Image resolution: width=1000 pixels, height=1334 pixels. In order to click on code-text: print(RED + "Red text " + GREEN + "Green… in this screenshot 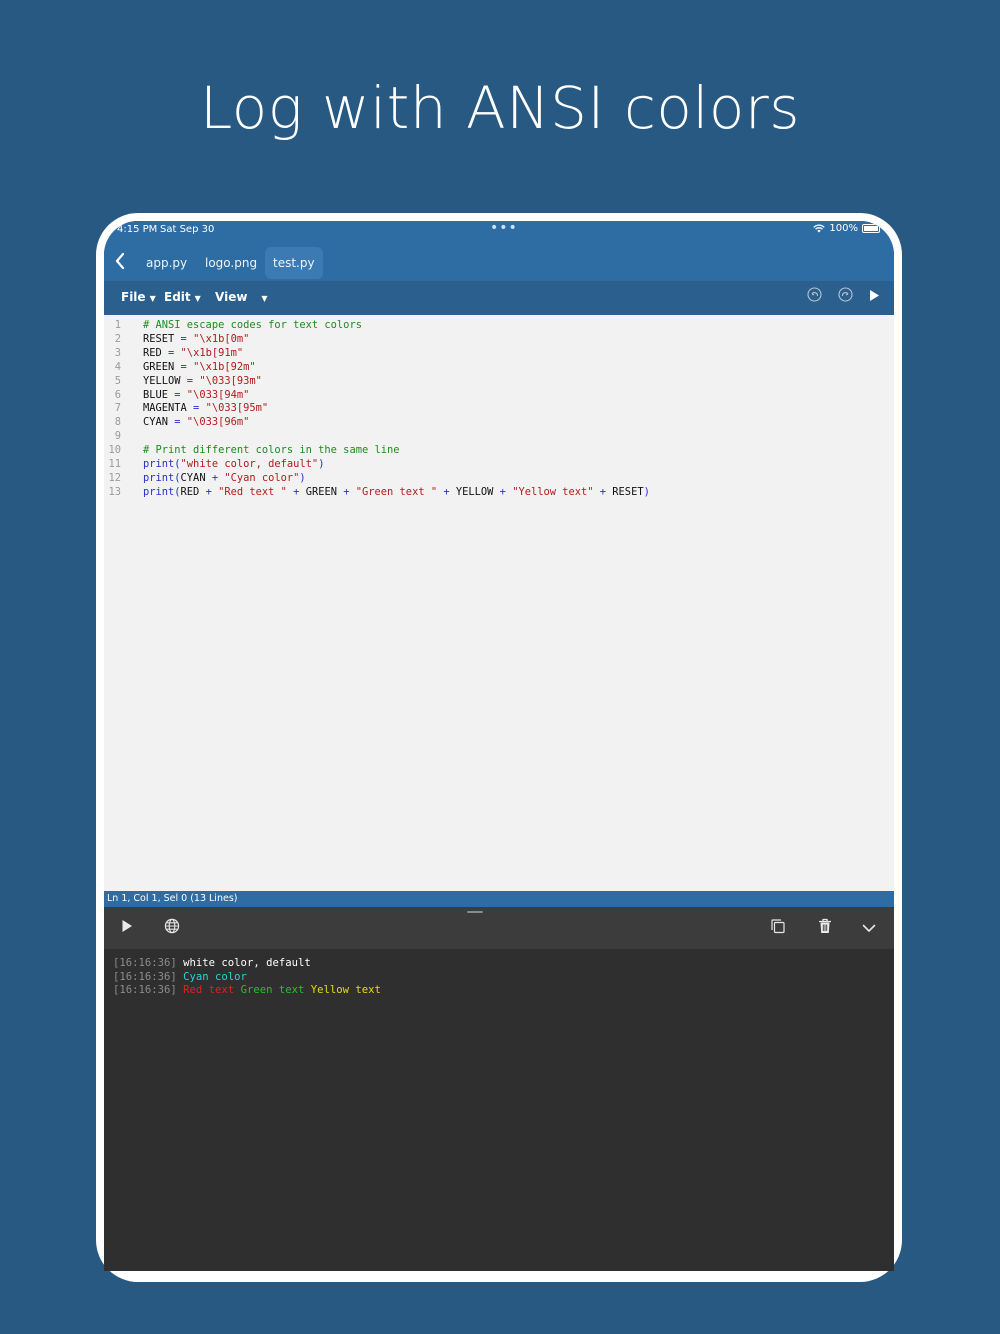, I will do `click(396, 492)`.